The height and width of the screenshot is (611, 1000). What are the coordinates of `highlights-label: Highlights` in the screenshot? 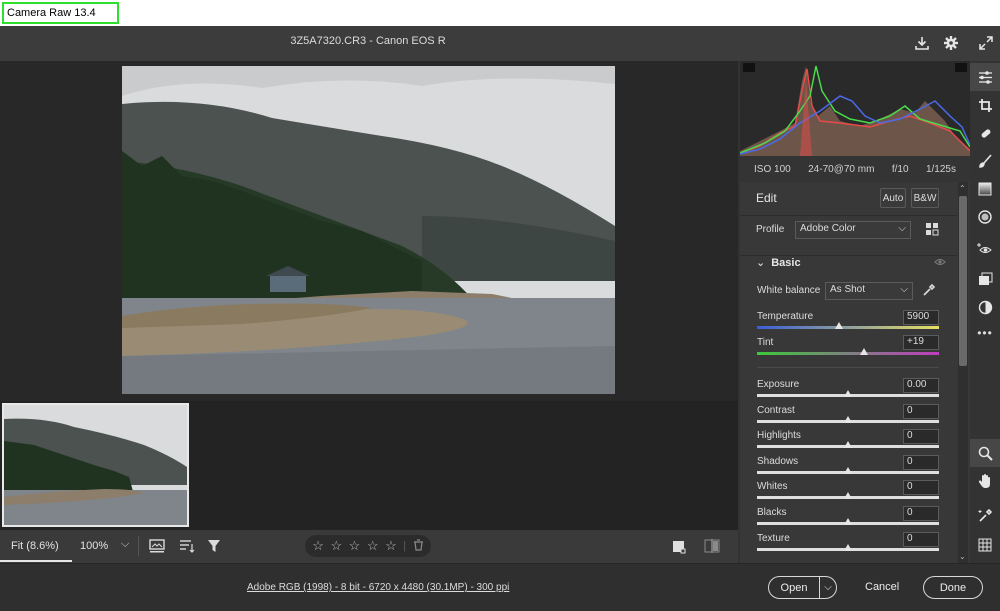 It's located at (779, 435).